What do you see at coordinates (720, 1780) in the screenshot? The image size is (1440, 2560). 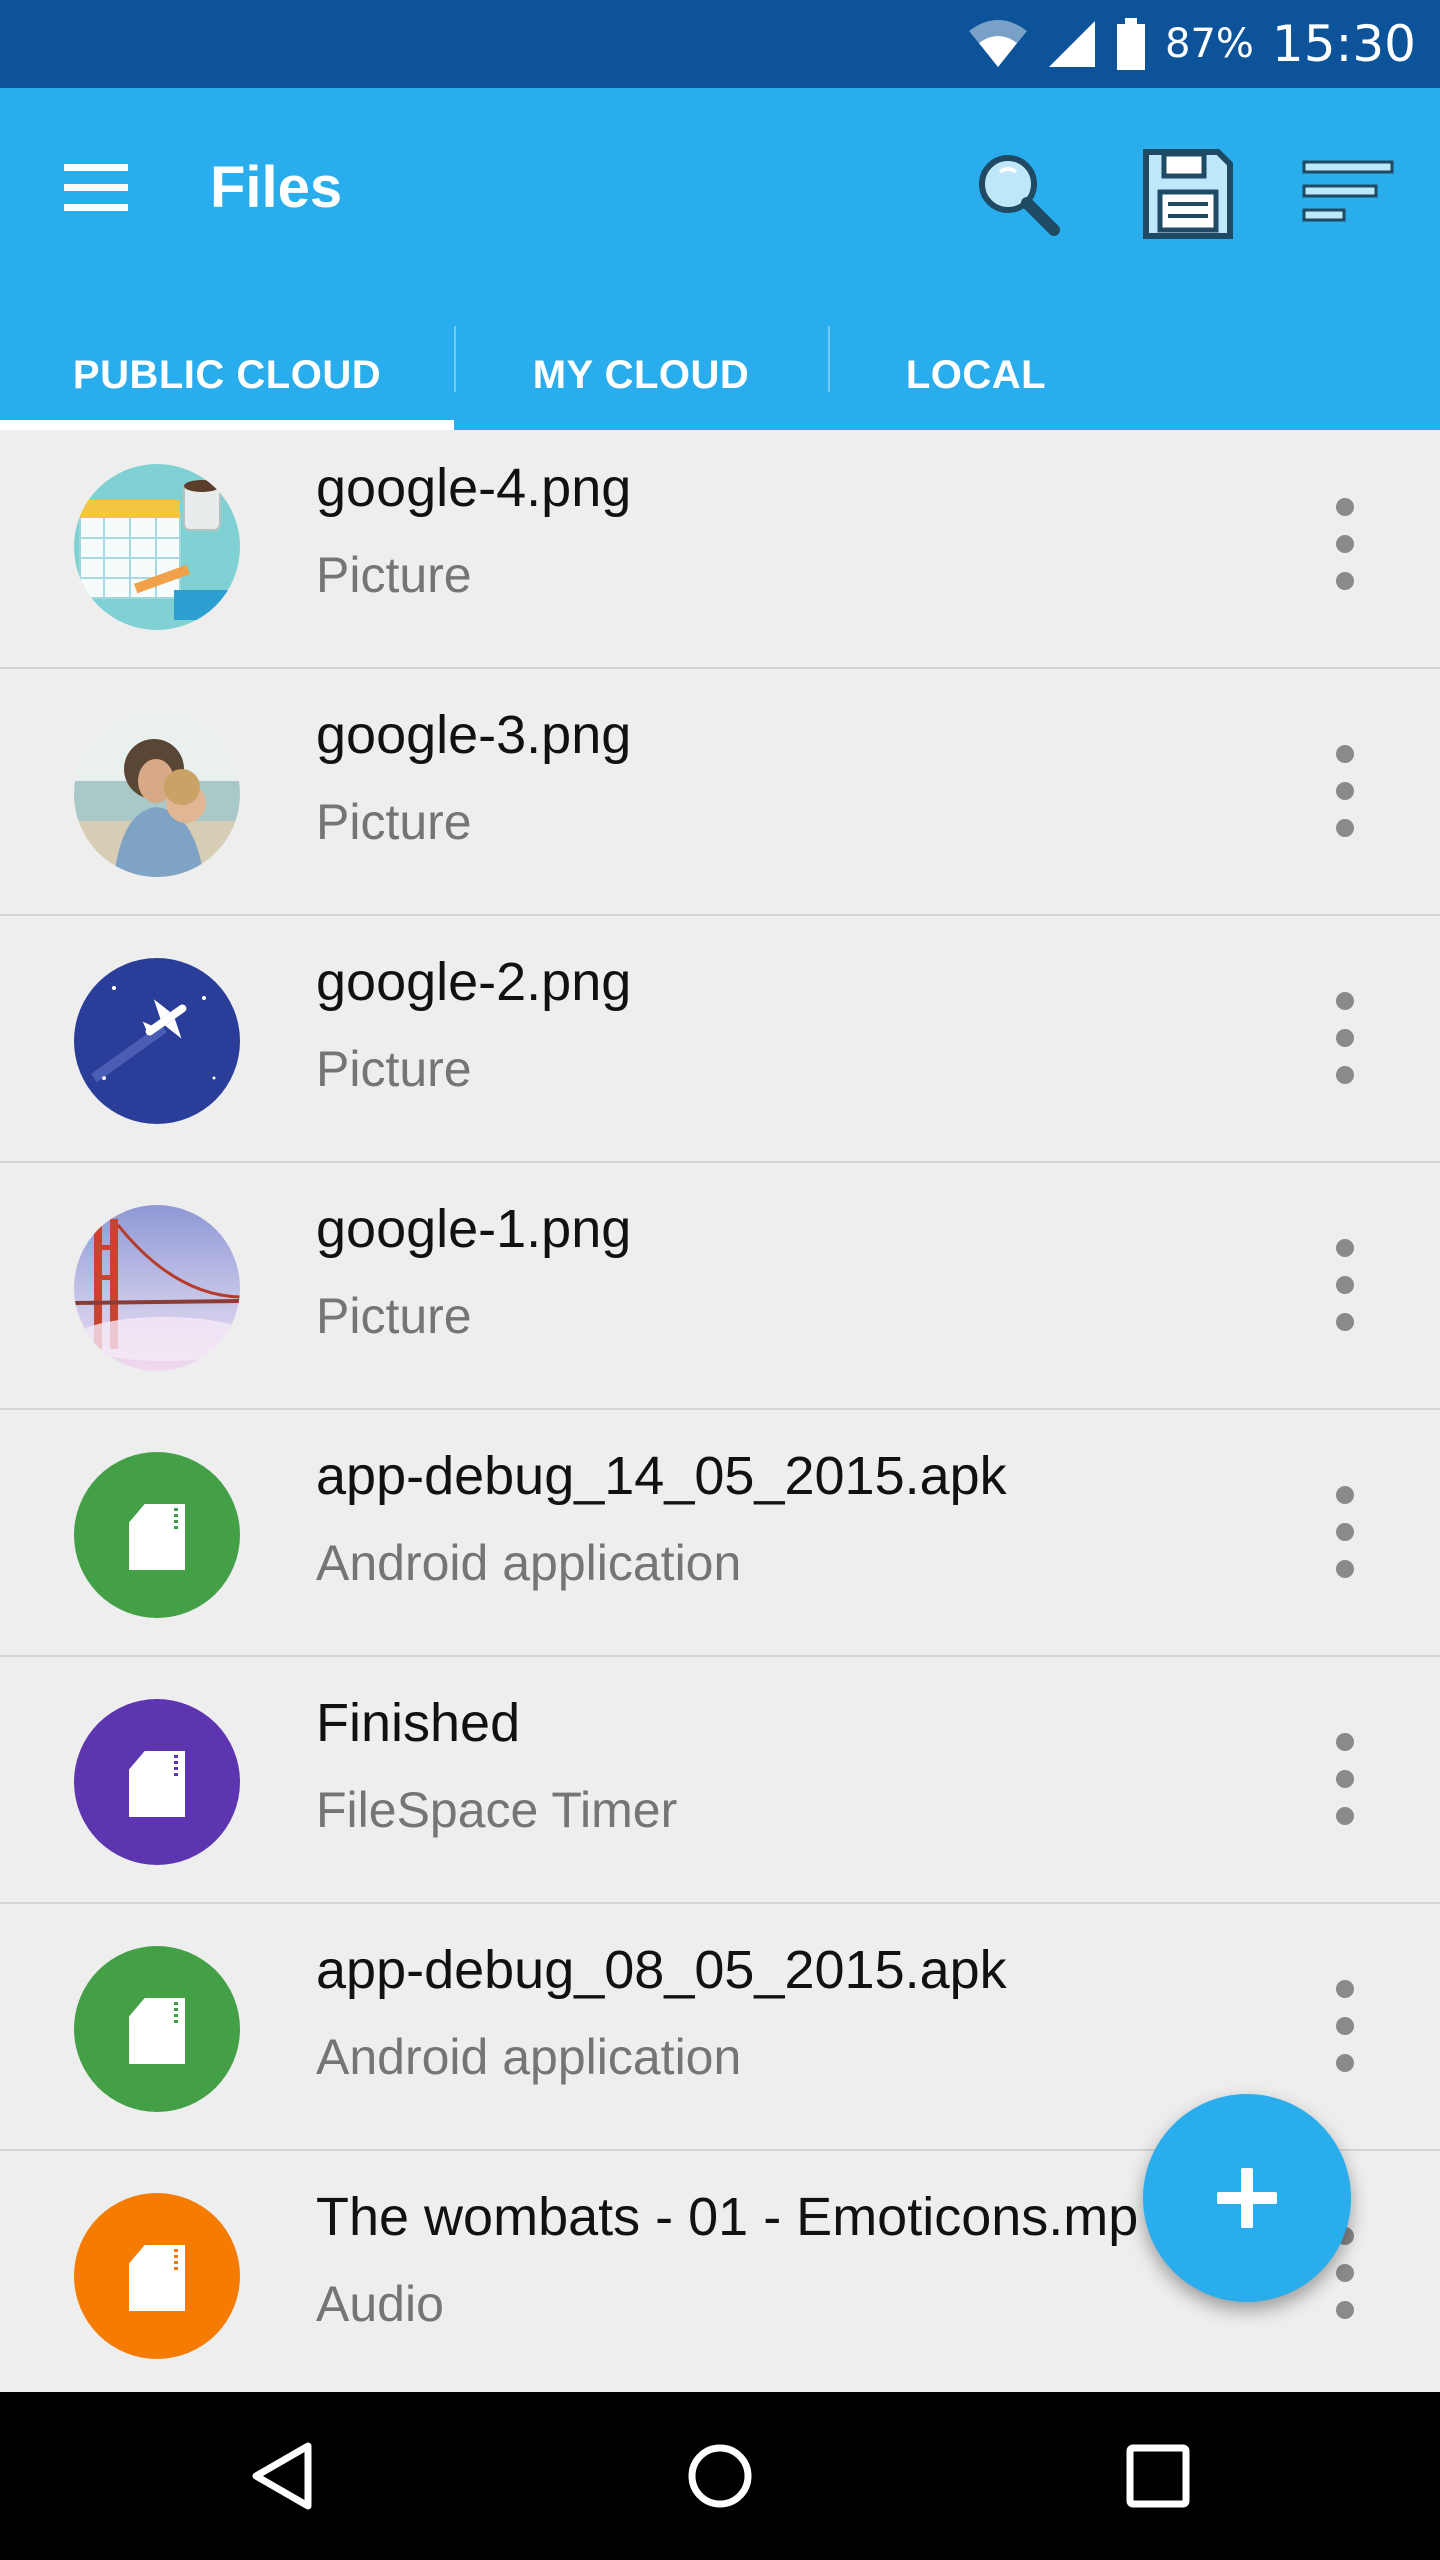 I see `list-item: Finished FileSpace Timer` at bounding box center [720, 1780].